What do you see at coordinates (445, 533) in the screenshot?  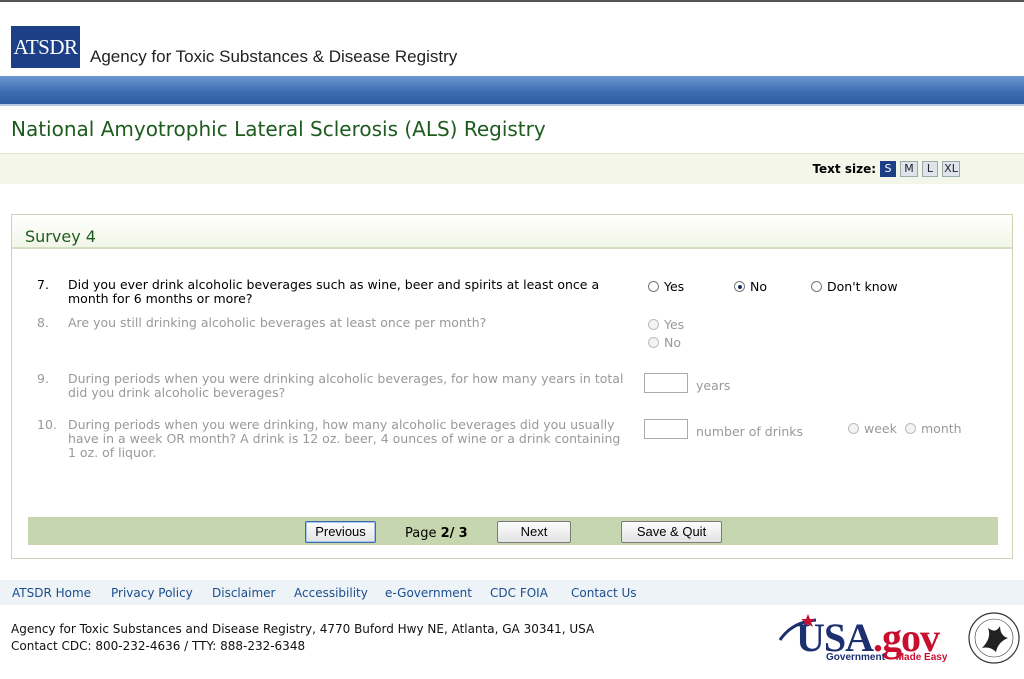 I see `current-page: 2` at bounding box center [445, 533].